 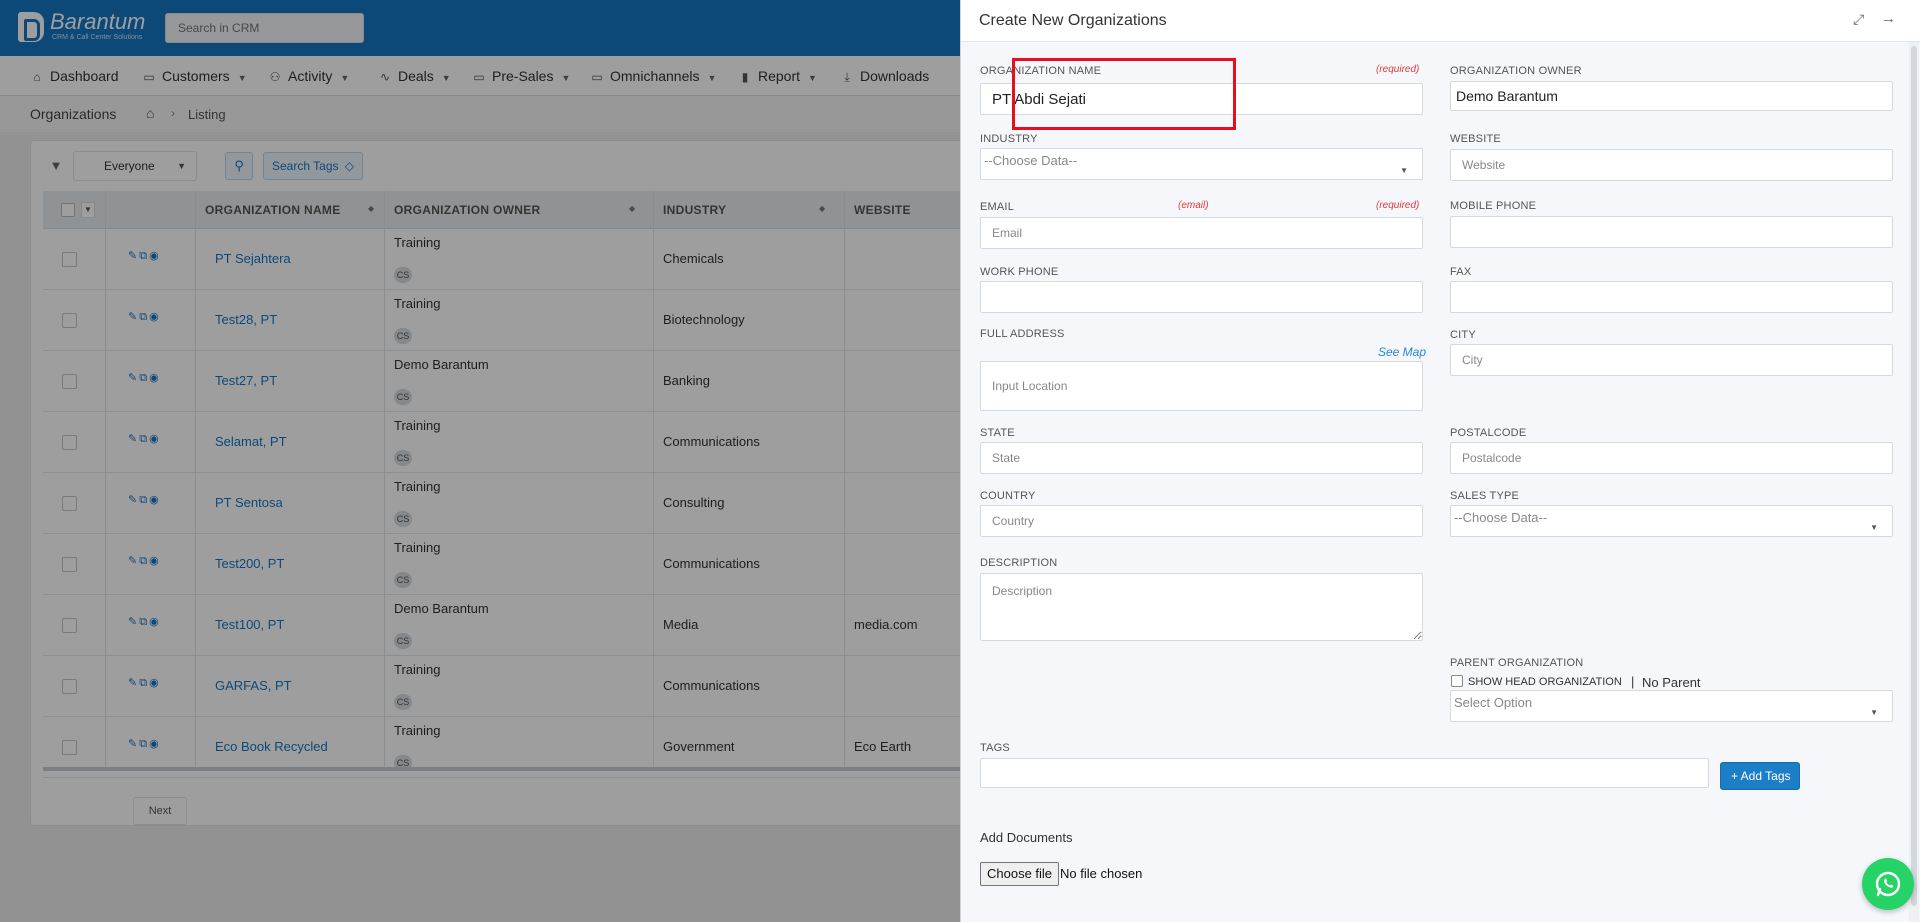 What do you see at coordinates (1008, 496) in the screenshot?
I see `country-label: COUNTRY` at bounding box center [1008, 496].